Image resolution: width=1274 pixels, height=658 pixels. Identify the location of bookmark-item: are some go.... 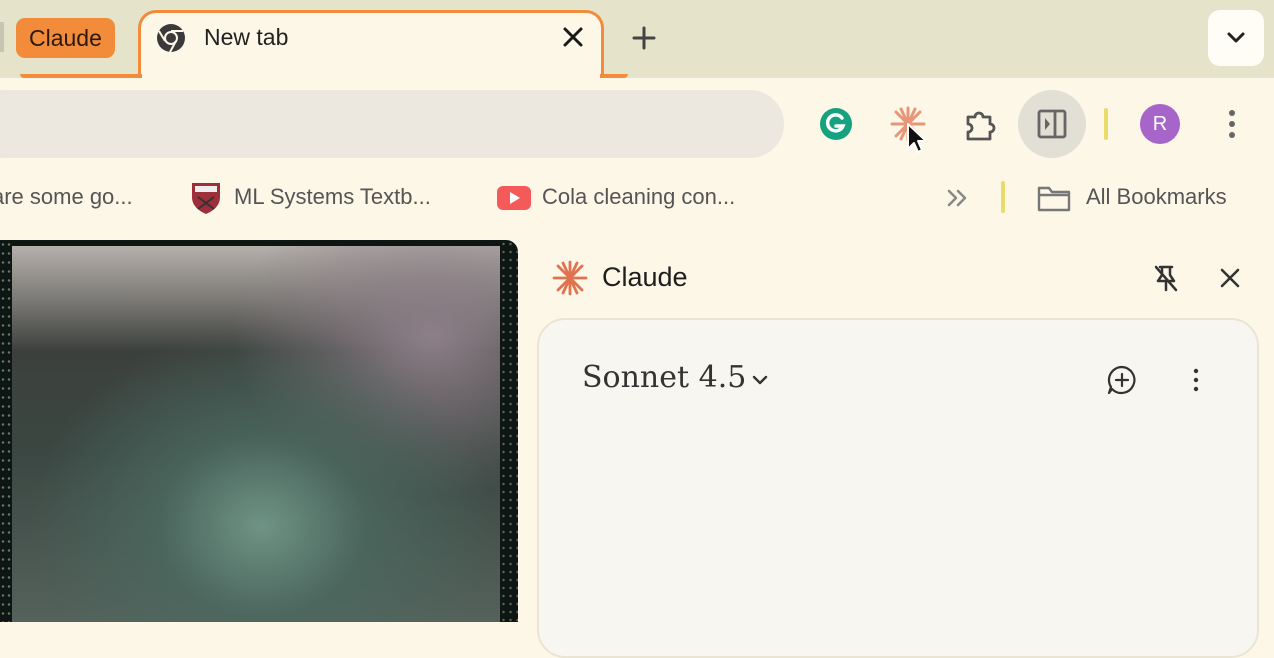
(66, 197).